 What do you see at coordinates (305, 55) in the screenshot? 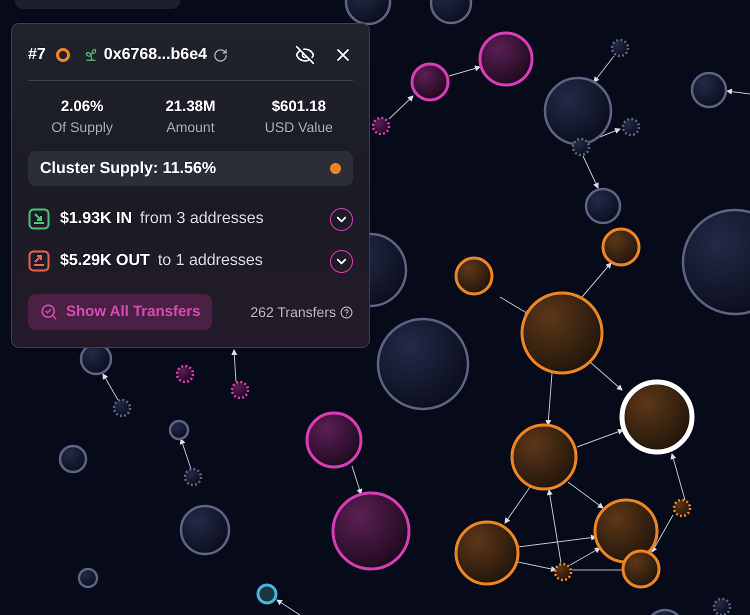
I see `hide-icon` at bounding box center [305, 55].